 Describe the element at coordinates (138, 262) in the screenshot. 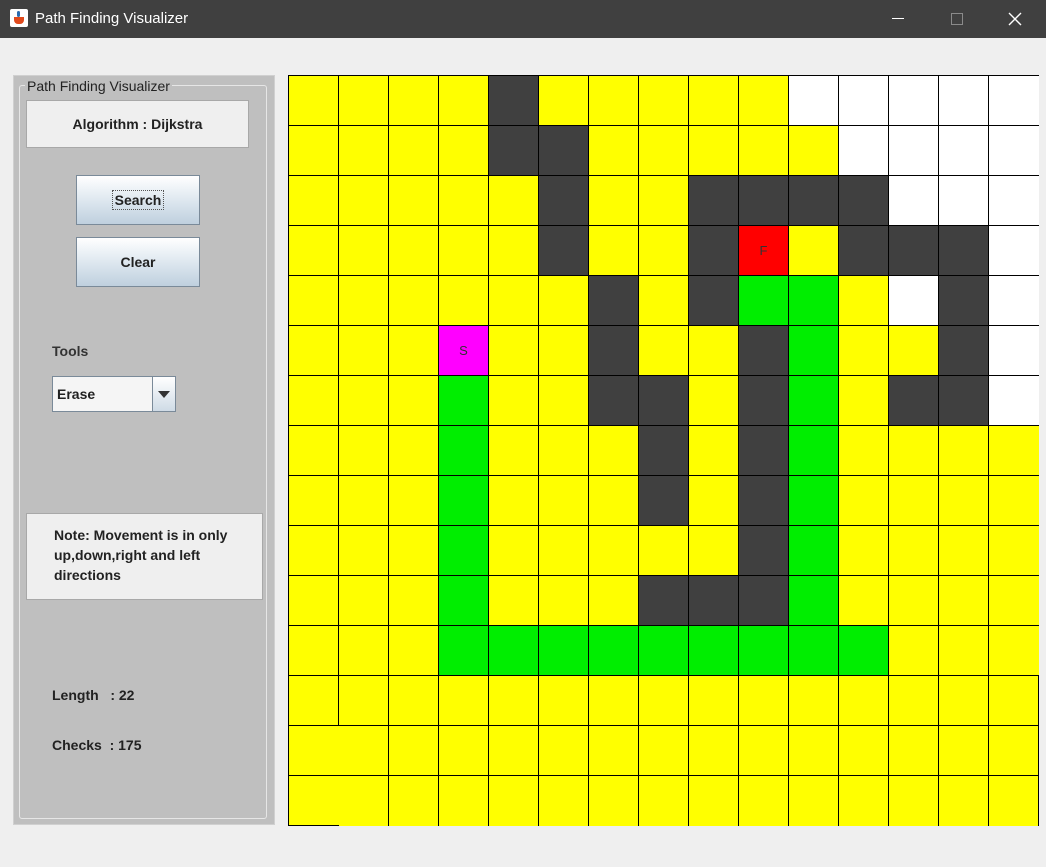

I see `clear-button: Clear` at that location.